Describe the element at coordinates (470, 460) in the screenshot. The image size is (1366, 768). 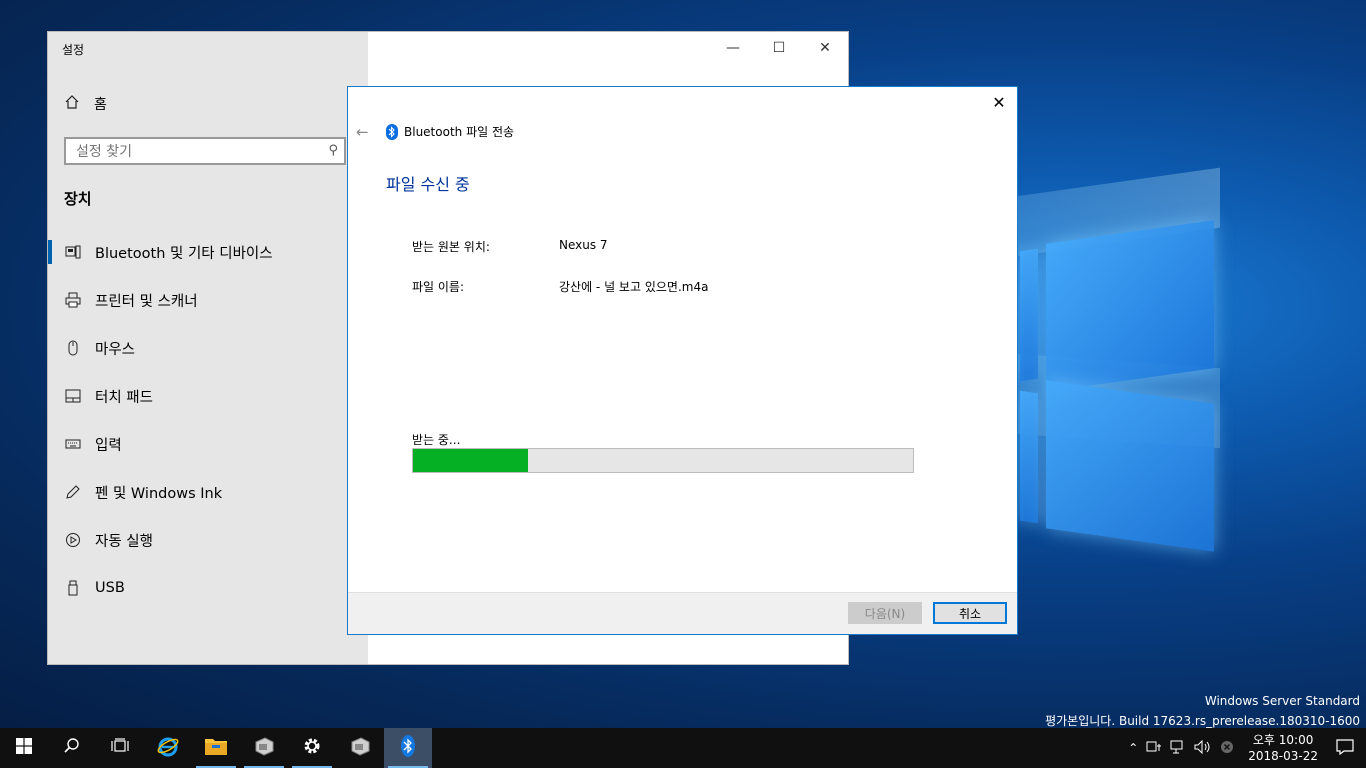
I see `progress-fill` at that location.